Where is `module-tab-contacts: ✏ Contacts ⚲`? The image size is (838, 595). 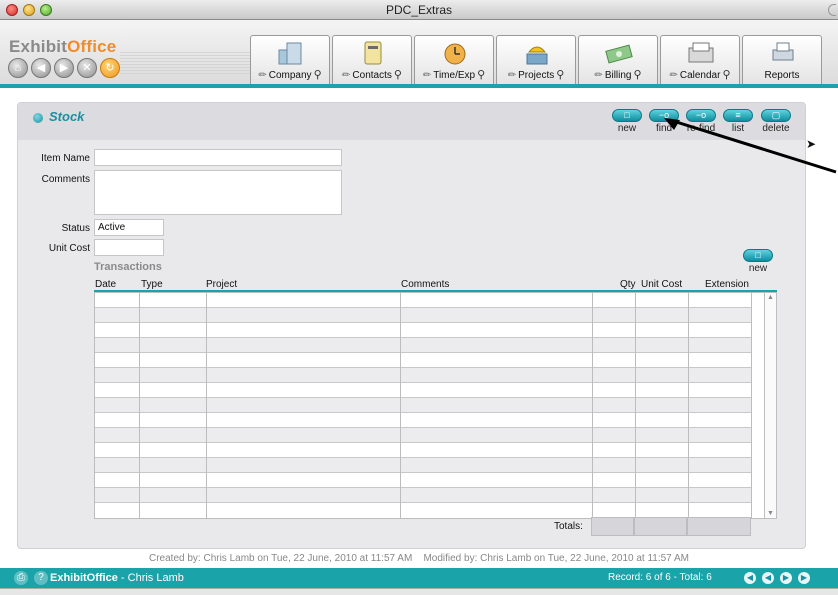 module-tab-contacts: ✏ Contacts ⚲ is located at coordinates (372, 59).